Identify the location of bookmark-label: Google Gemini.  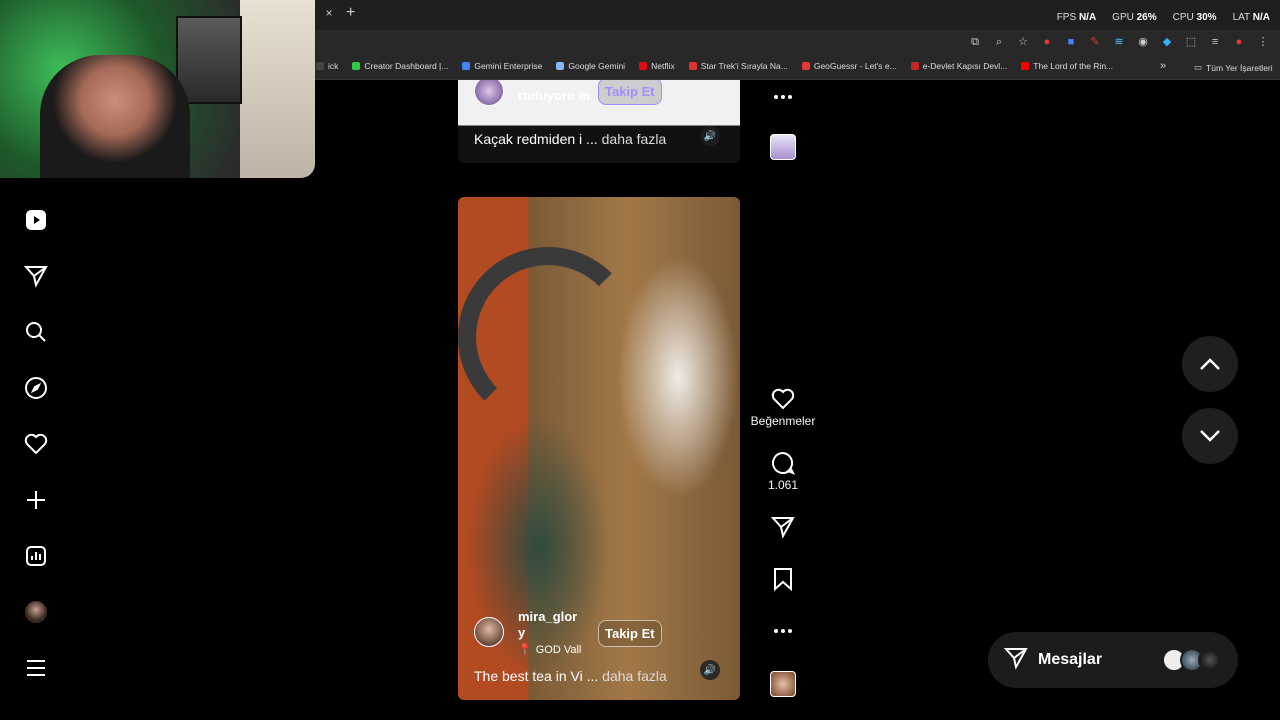
(597, 66).